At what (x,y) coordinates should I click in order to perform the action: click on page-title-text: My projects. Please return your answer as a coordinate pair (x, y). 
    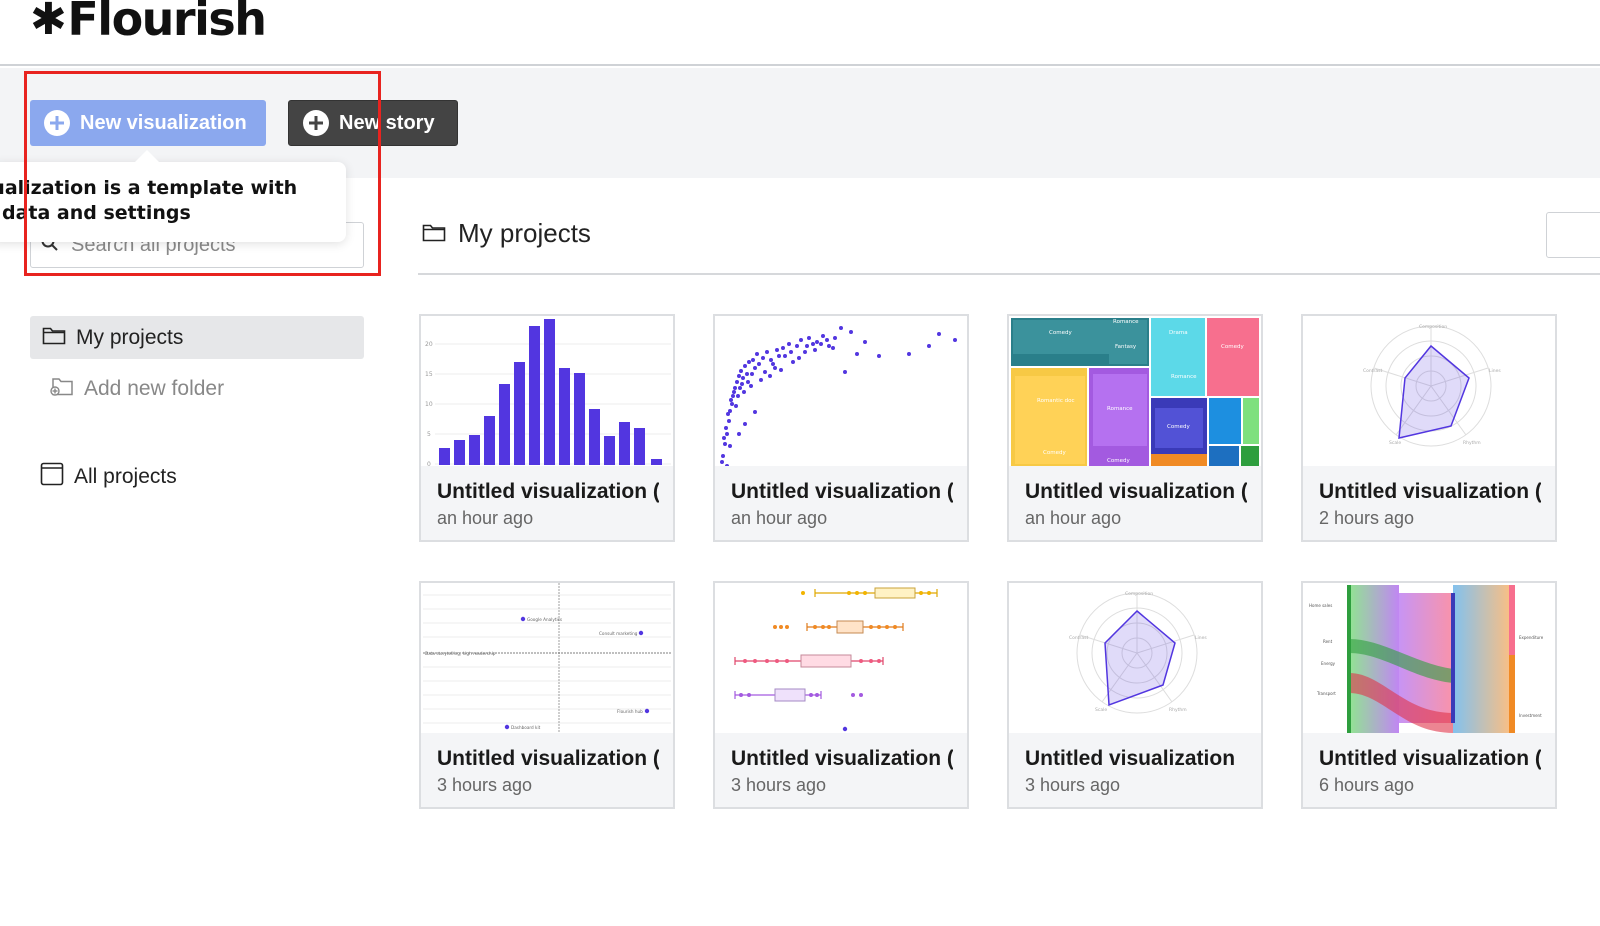
    Looking at the image, I should click on (524, 233).